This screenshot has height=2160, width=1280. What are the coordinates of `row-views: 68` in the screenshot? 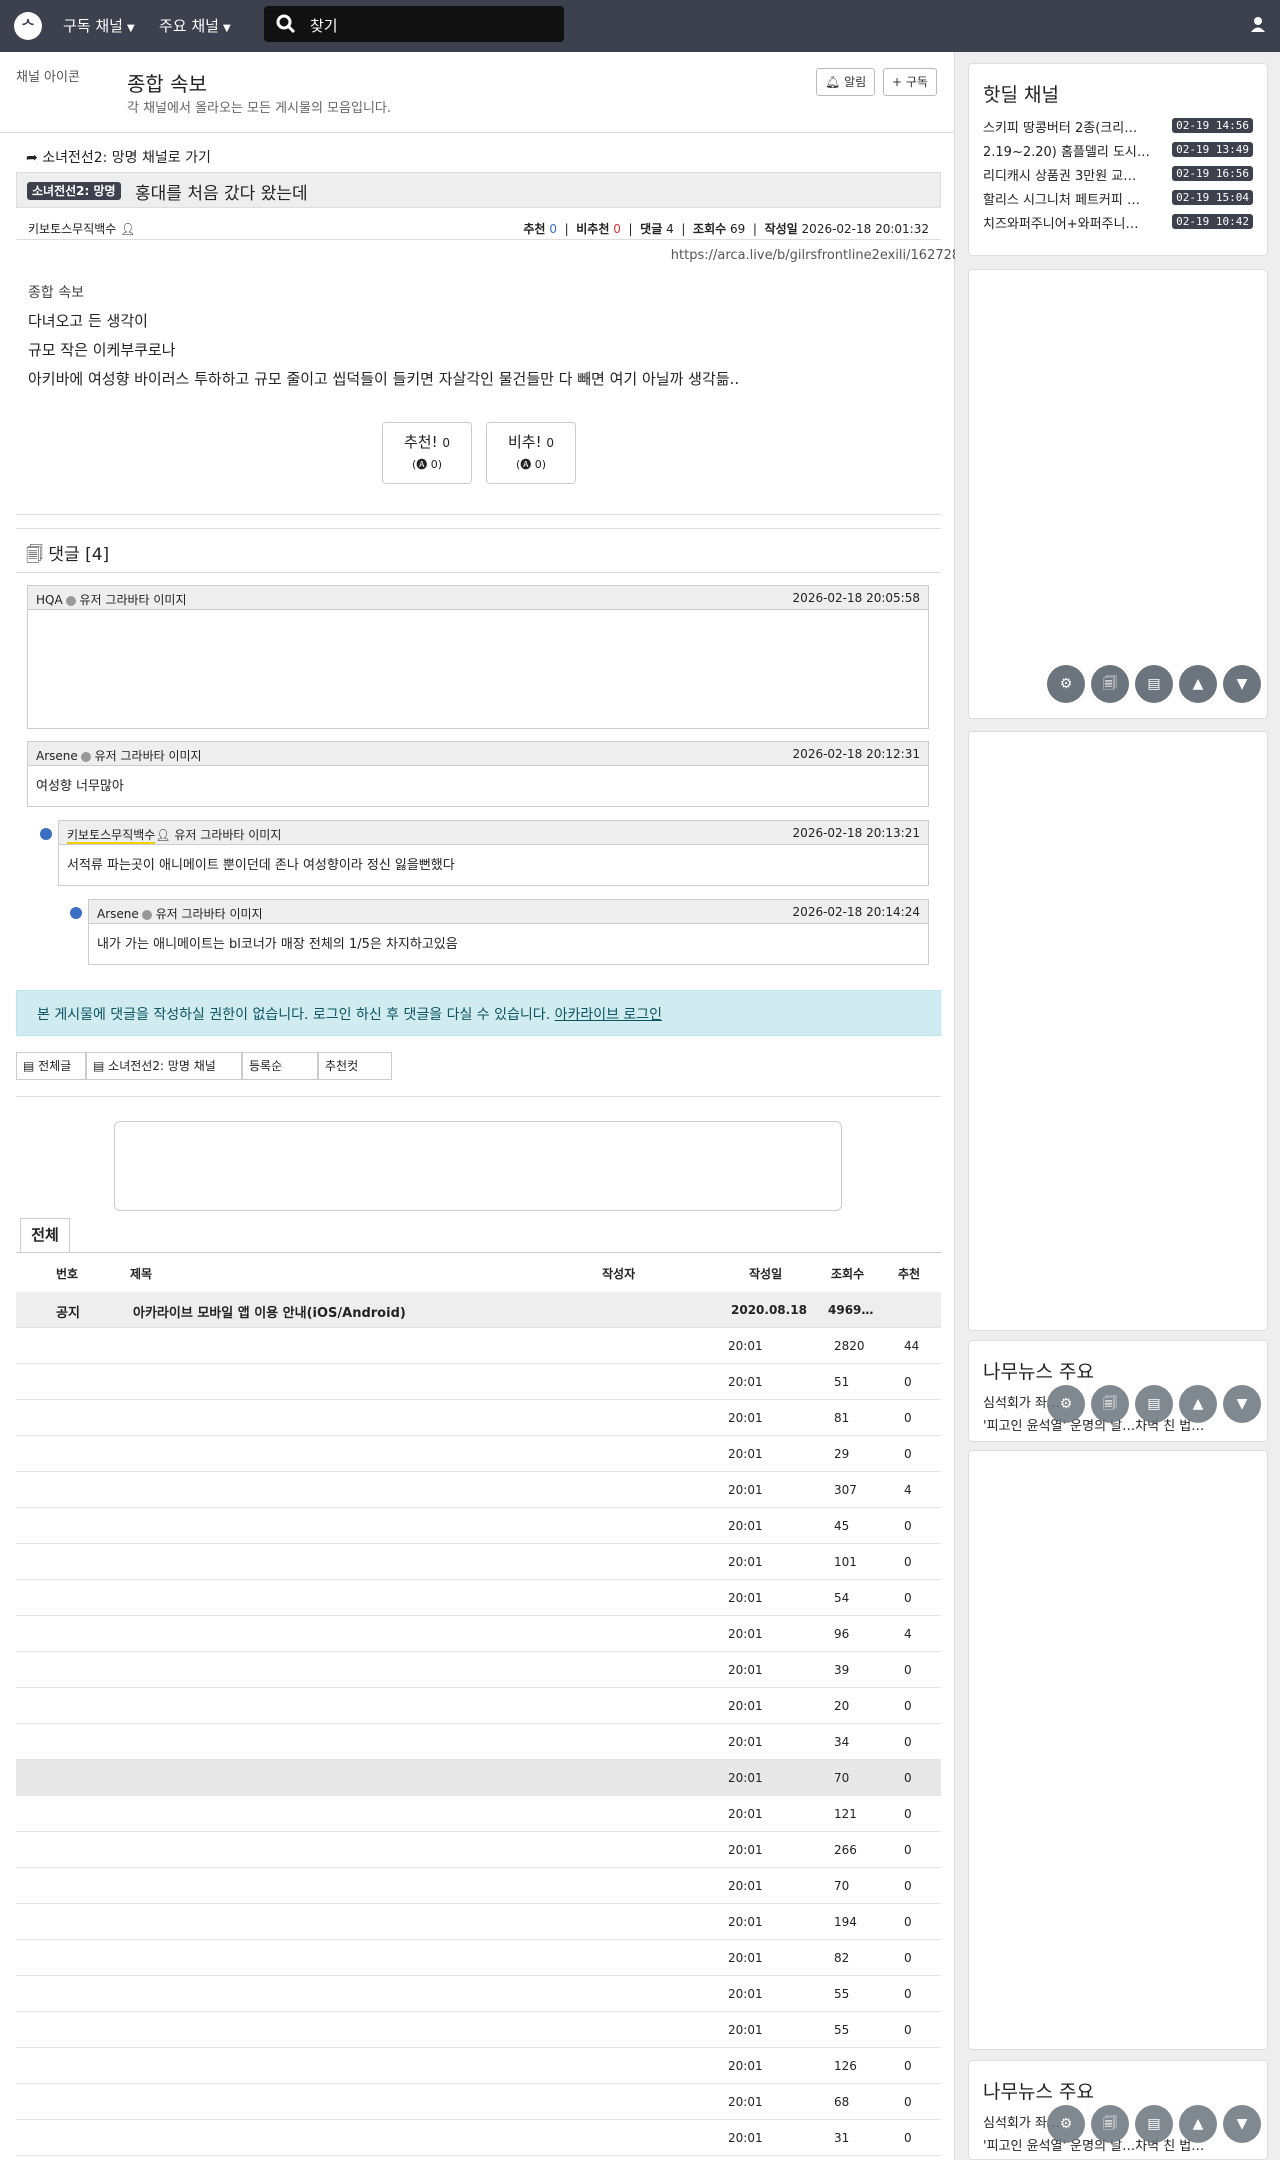 It's located at (842, 2102).